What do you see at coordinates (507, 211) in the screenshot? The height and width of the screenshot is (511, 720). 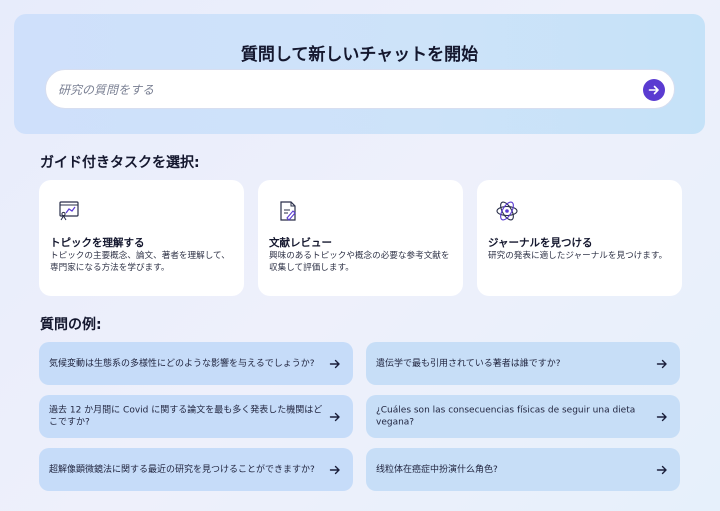 I see `atom-icon` at bounding box center [507, 211].